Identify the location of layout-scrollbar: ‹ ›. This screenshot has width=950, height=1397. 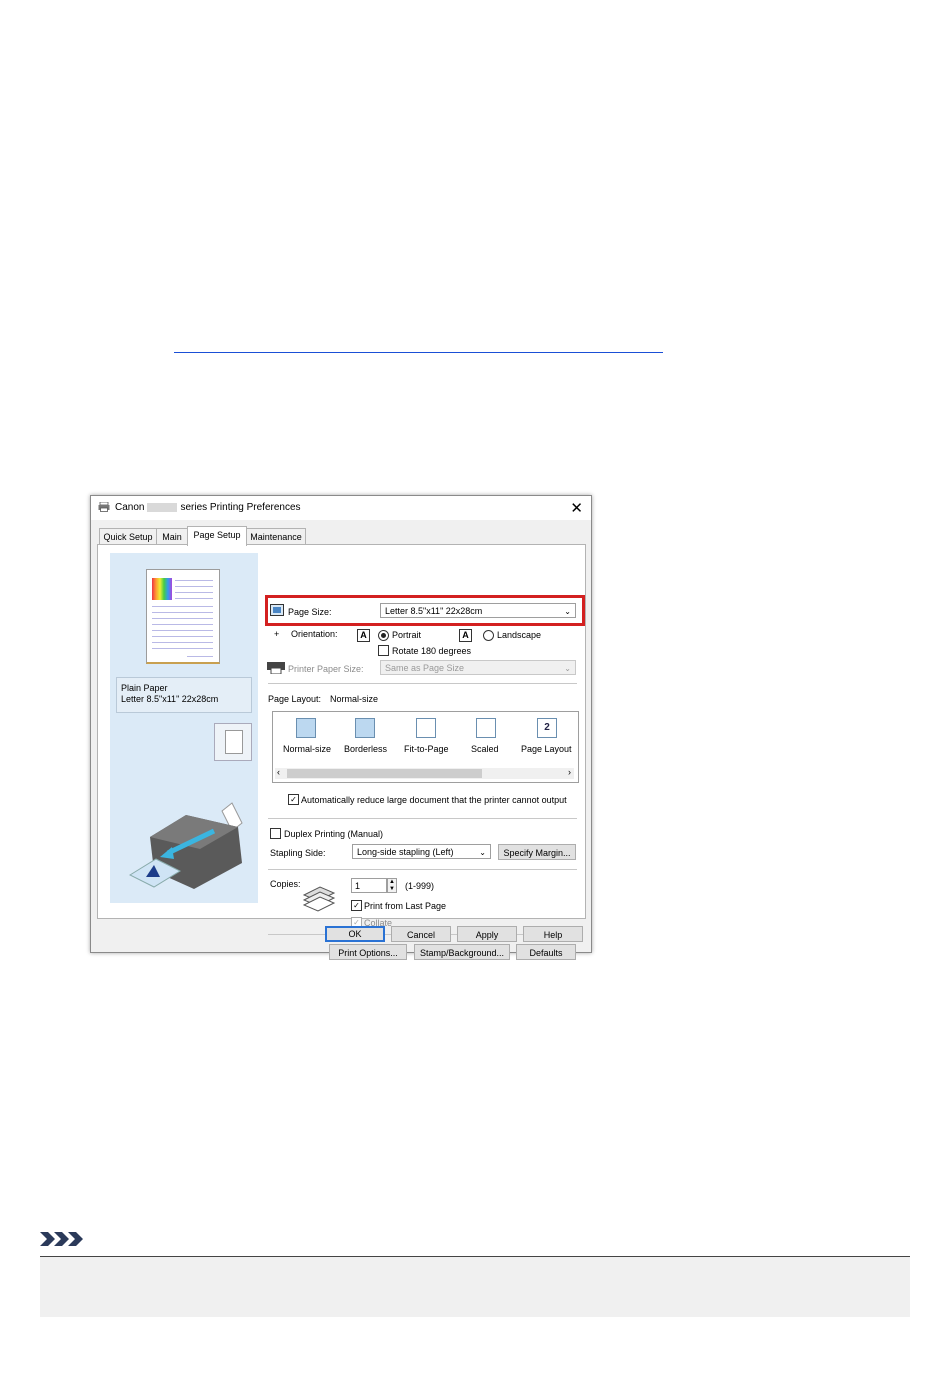
(424, 773).